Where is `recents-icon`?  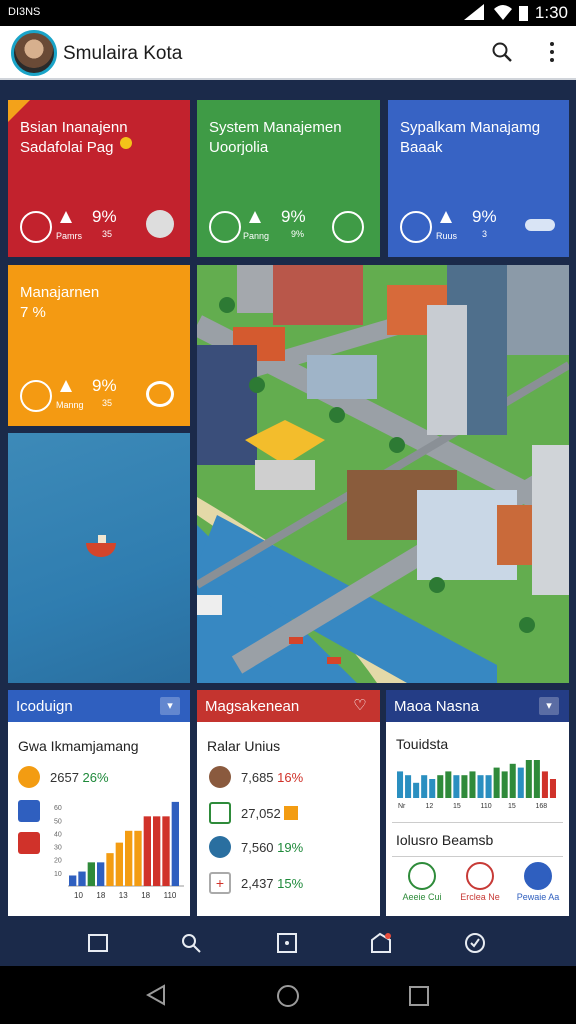
recents-icon is located at coordinates (419, 996).